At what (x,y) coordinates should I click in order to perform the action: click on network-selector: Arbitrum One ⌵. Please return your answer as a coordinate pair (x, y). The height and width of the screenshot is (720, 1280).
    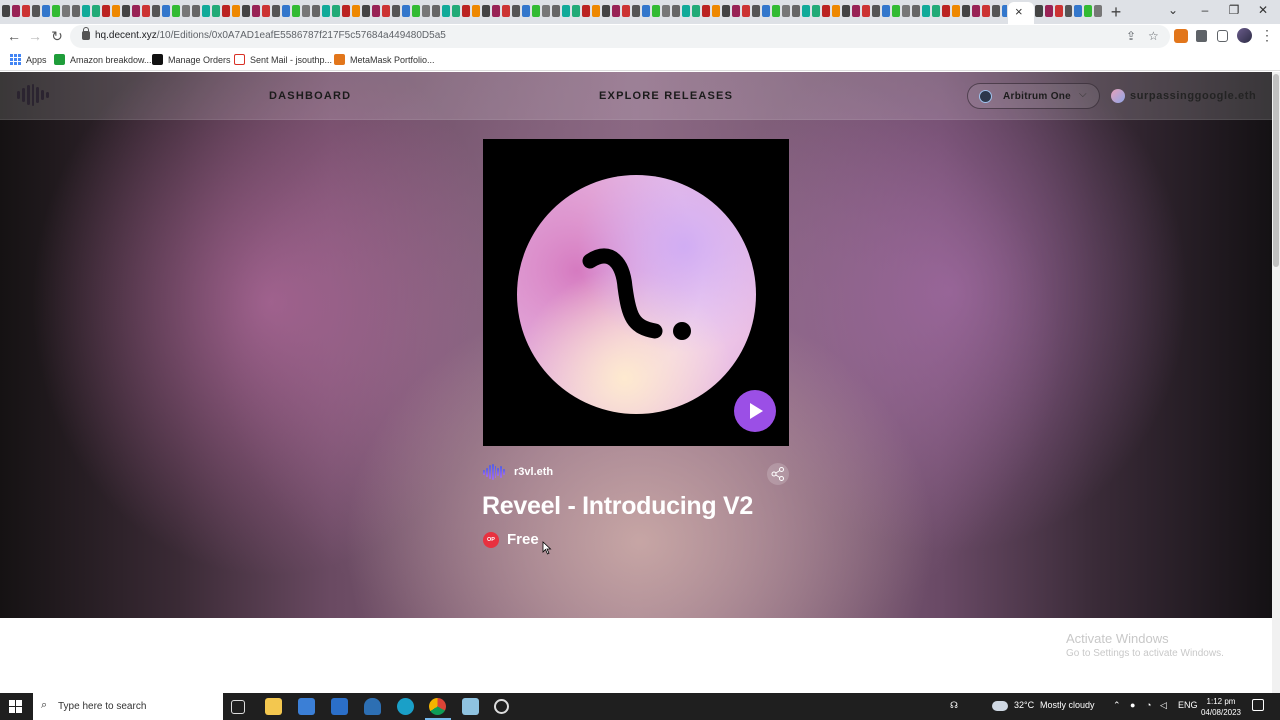
    Looking at the image, I should click on (1033, 96).